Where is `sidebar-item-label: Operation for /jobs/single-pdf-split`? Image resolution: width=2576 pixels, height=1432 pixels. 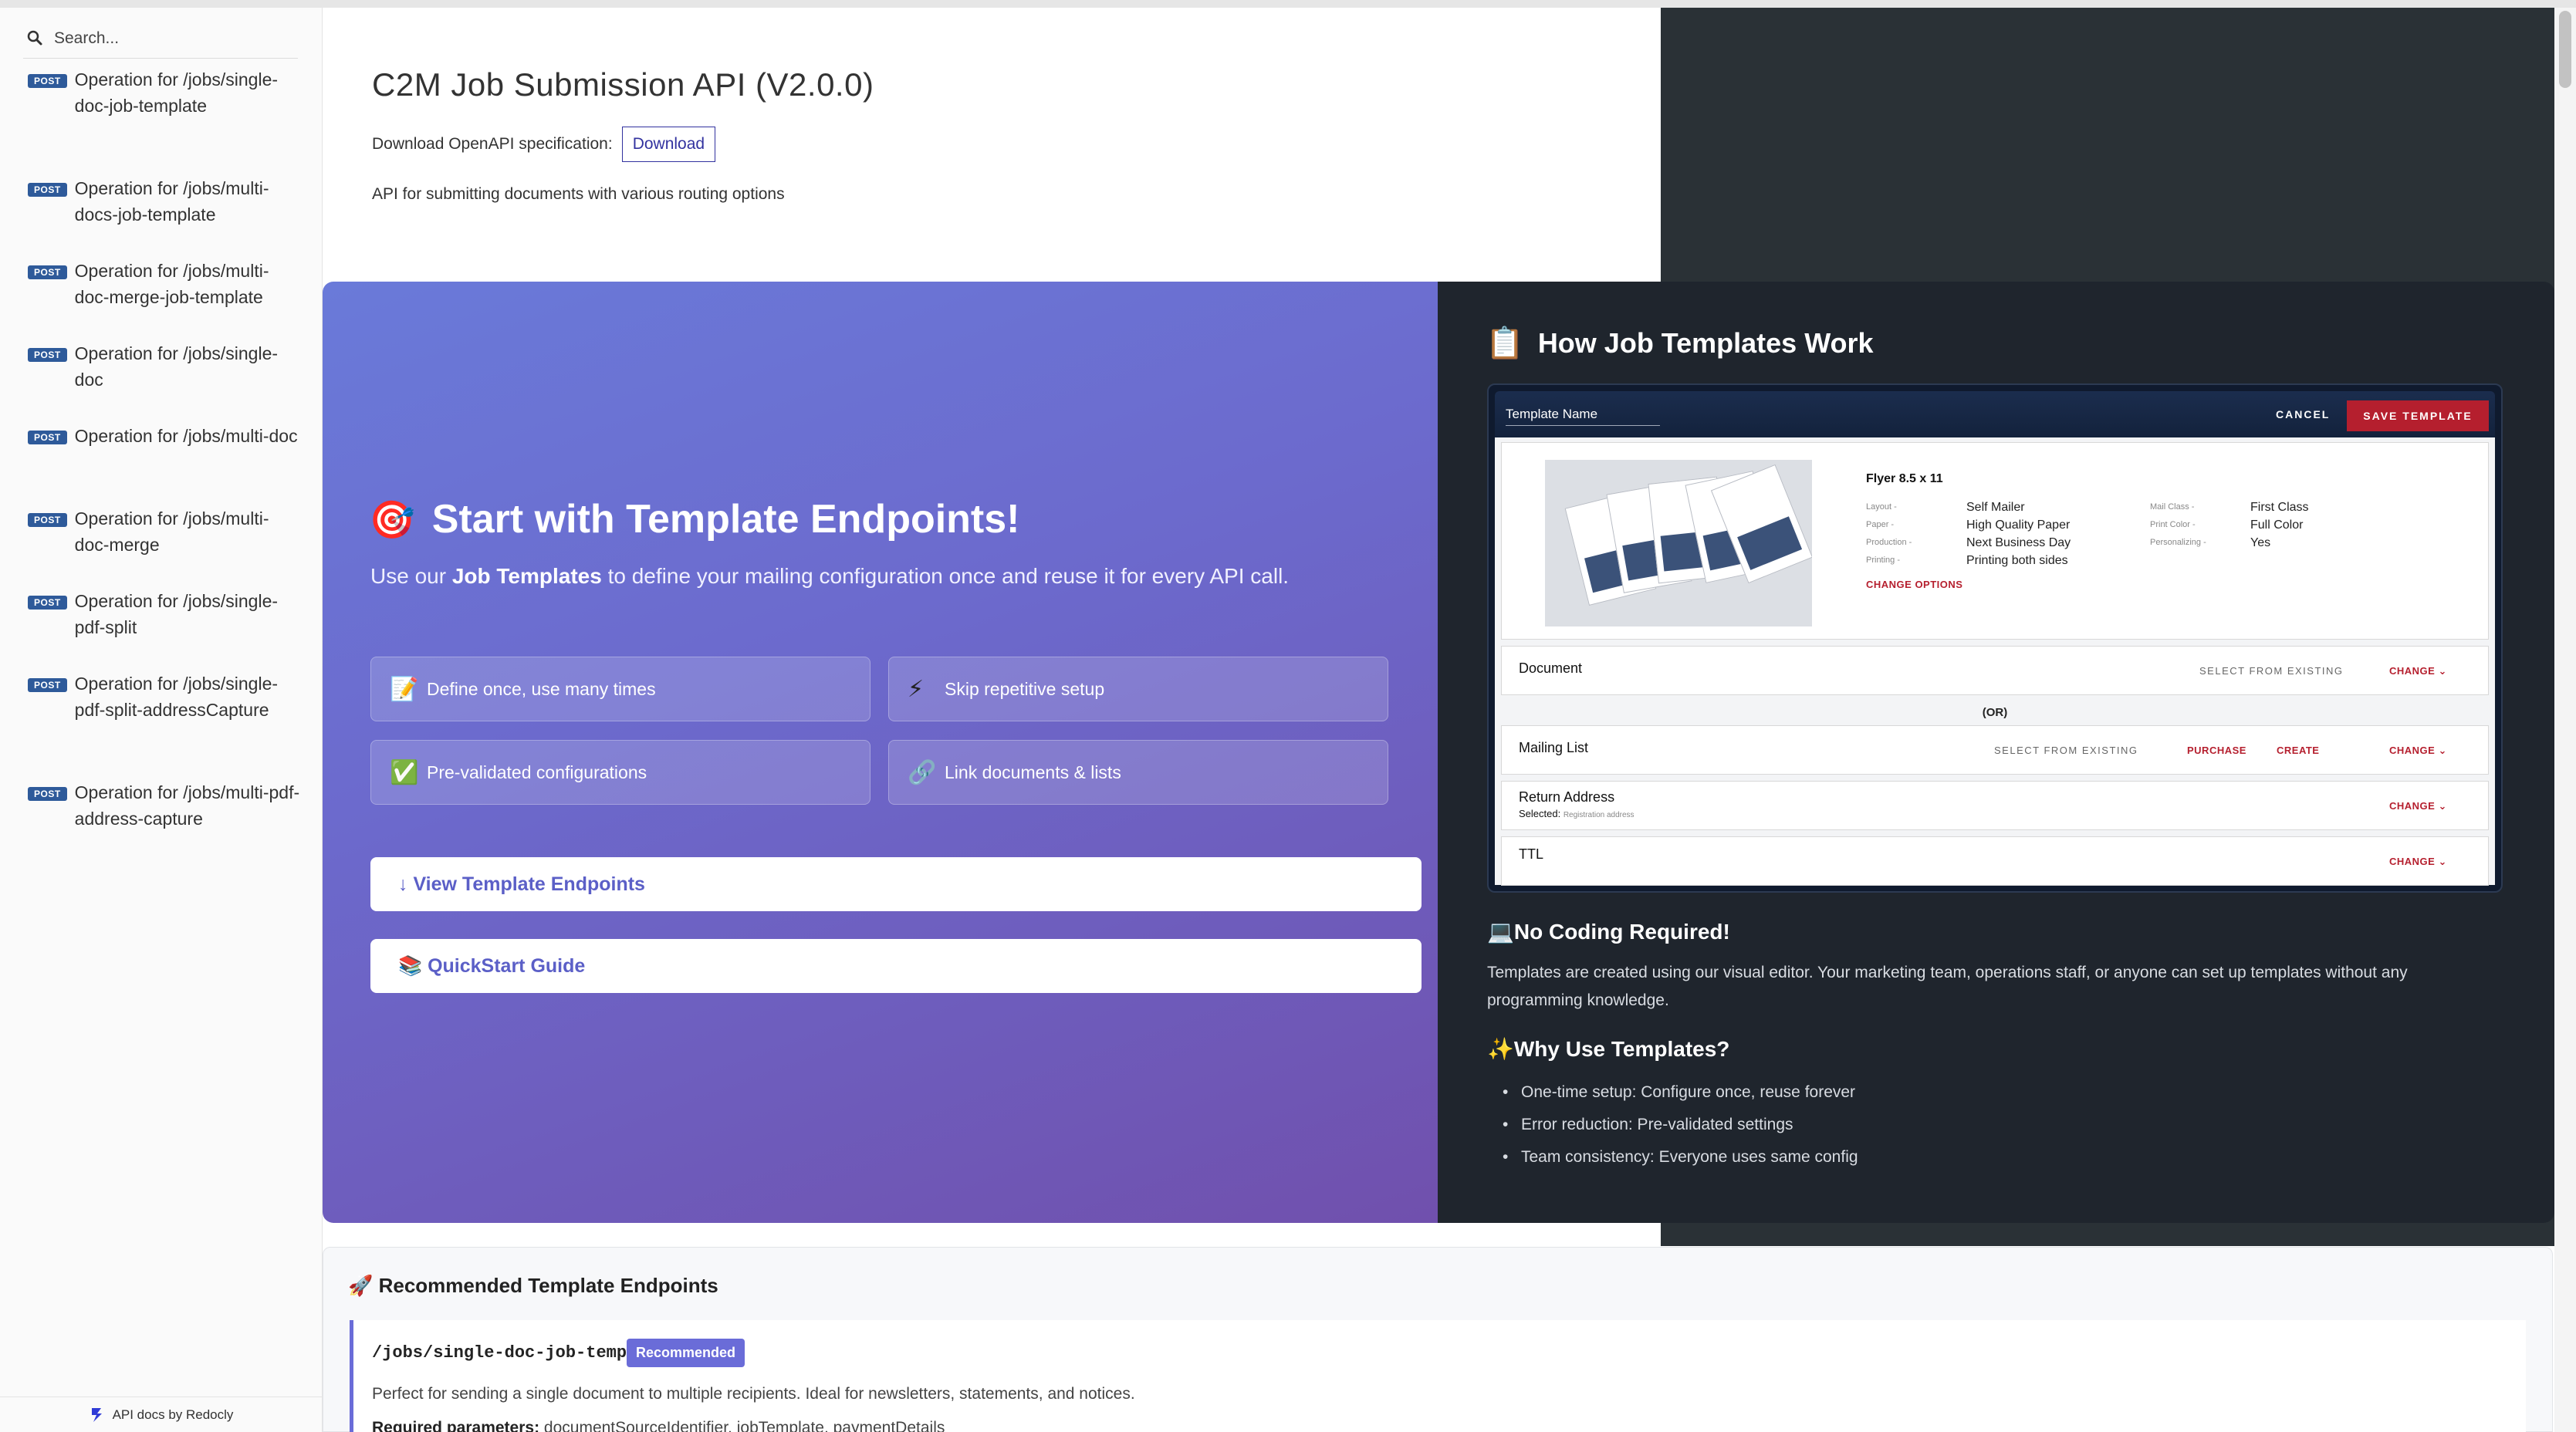 sidebar-item-label: Operation for /jobs/single-pdf-split is located at coordinates (176, 614).